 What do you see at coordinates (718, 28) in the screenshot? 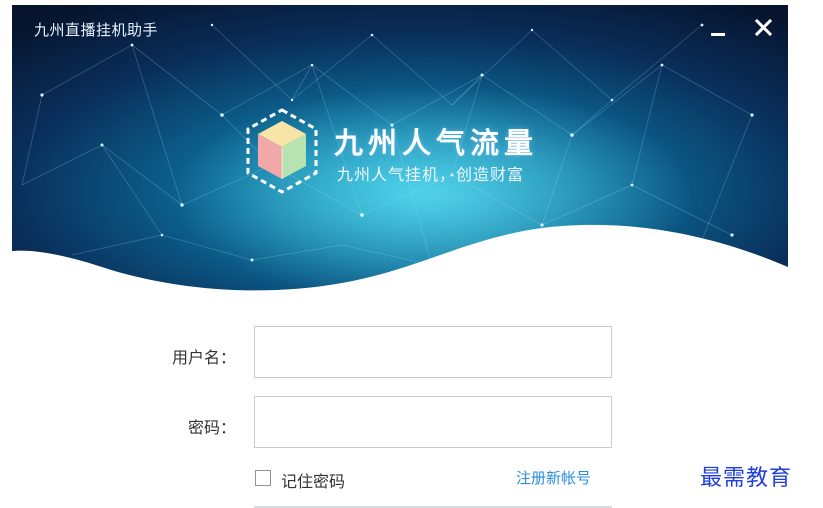
I see `minimize-button` at bounding box center [718, 28].